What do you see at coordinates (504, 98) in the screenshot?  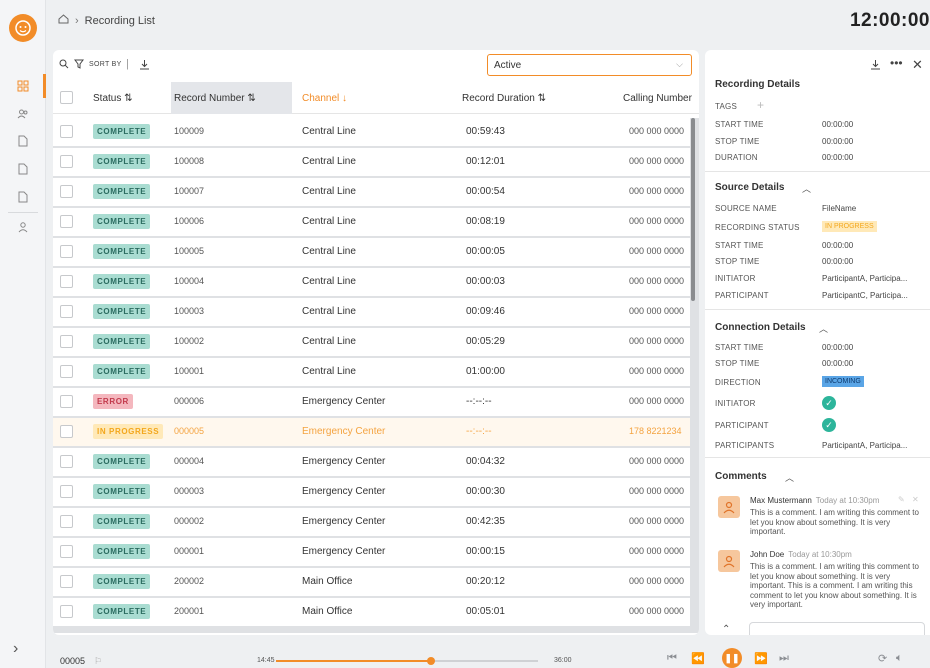 I see `column-header-record-duration: Record Duration ⇅` at bounding box center [504, 98].